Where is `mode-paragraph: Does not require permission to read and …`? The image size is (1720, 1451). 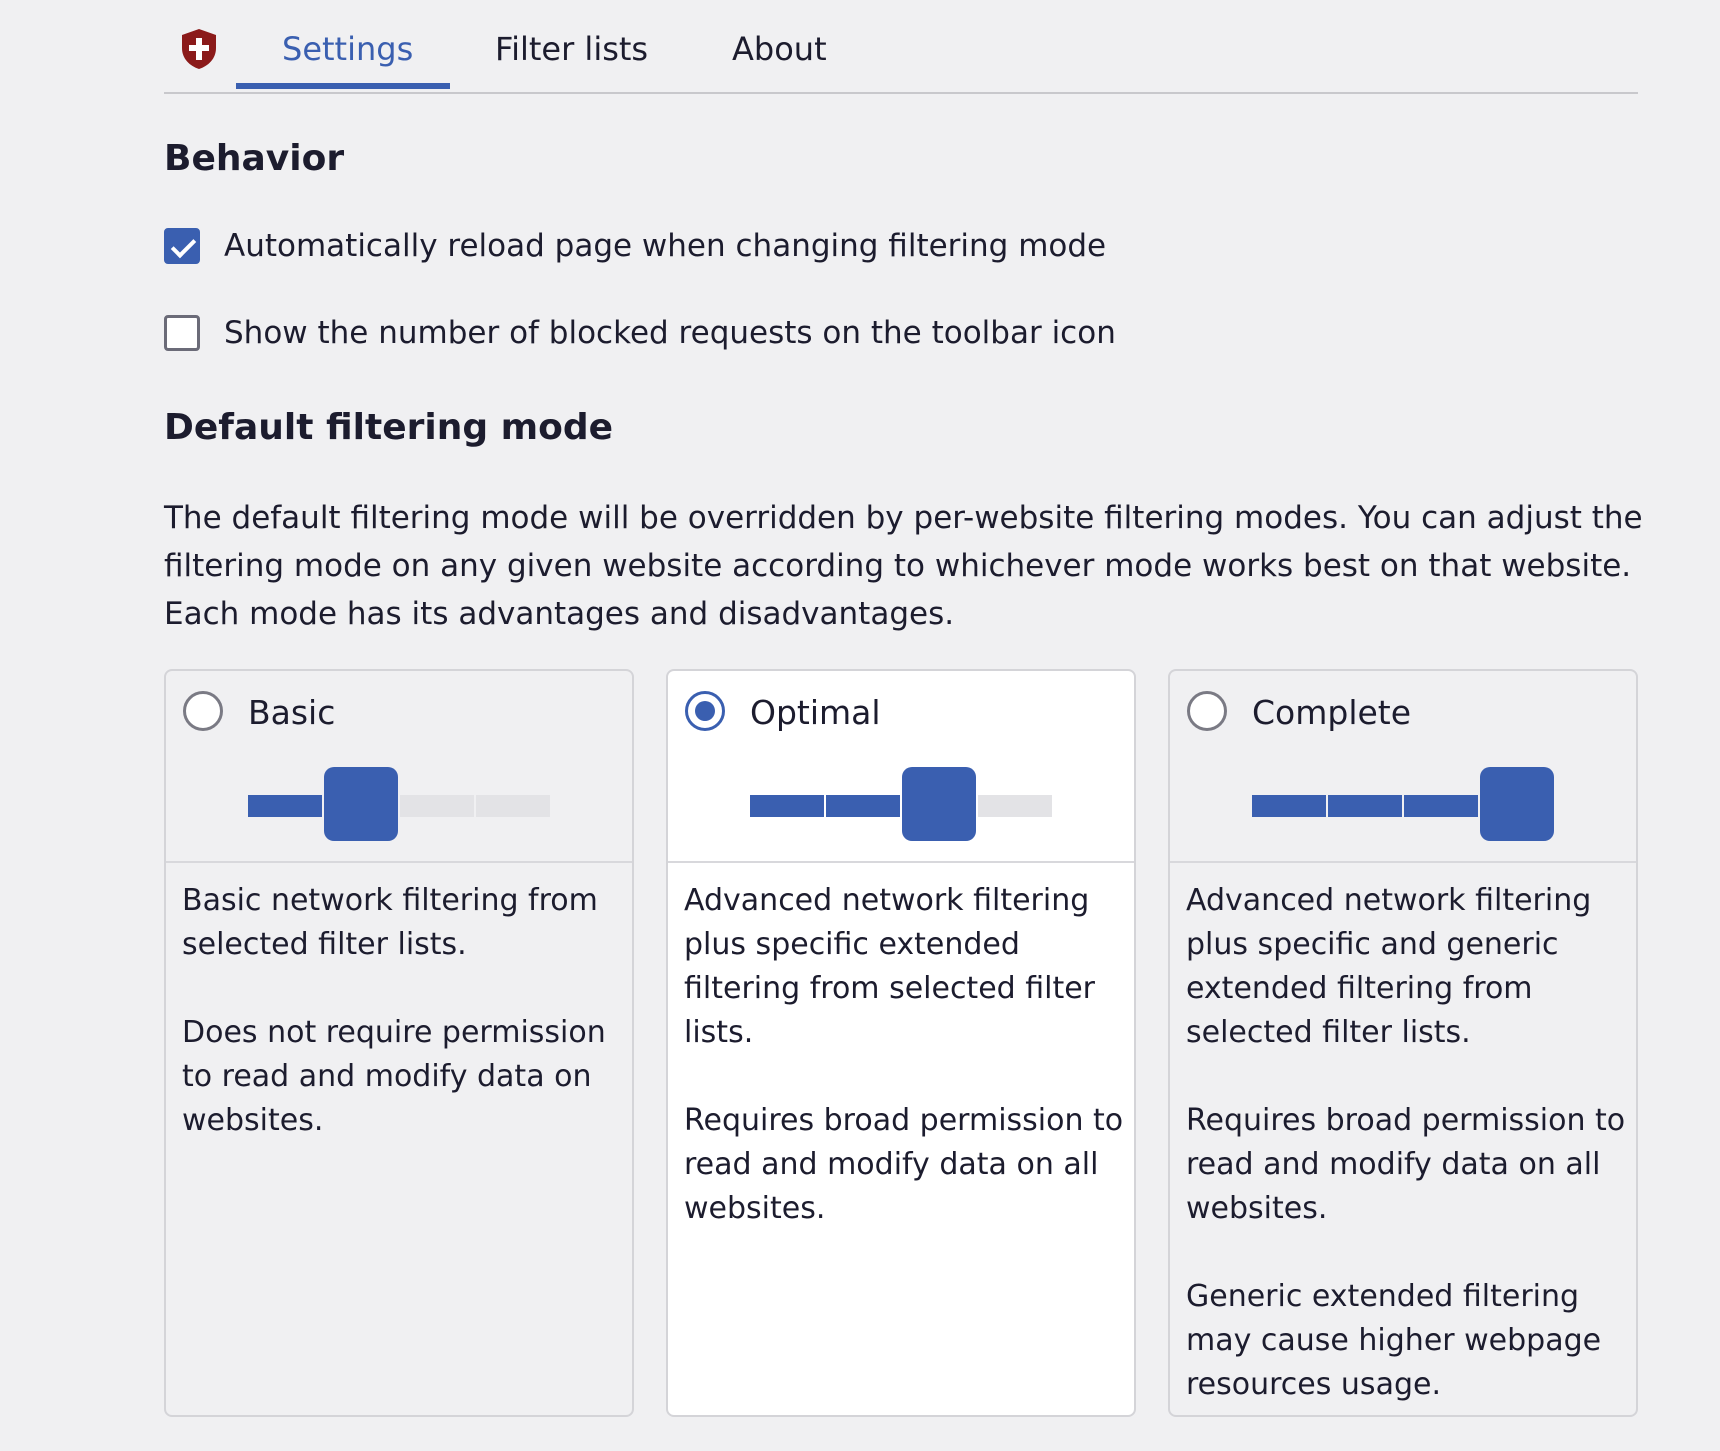 mode-paragraph: Does not require permission to read and … is located at coordinates (394, 1076).